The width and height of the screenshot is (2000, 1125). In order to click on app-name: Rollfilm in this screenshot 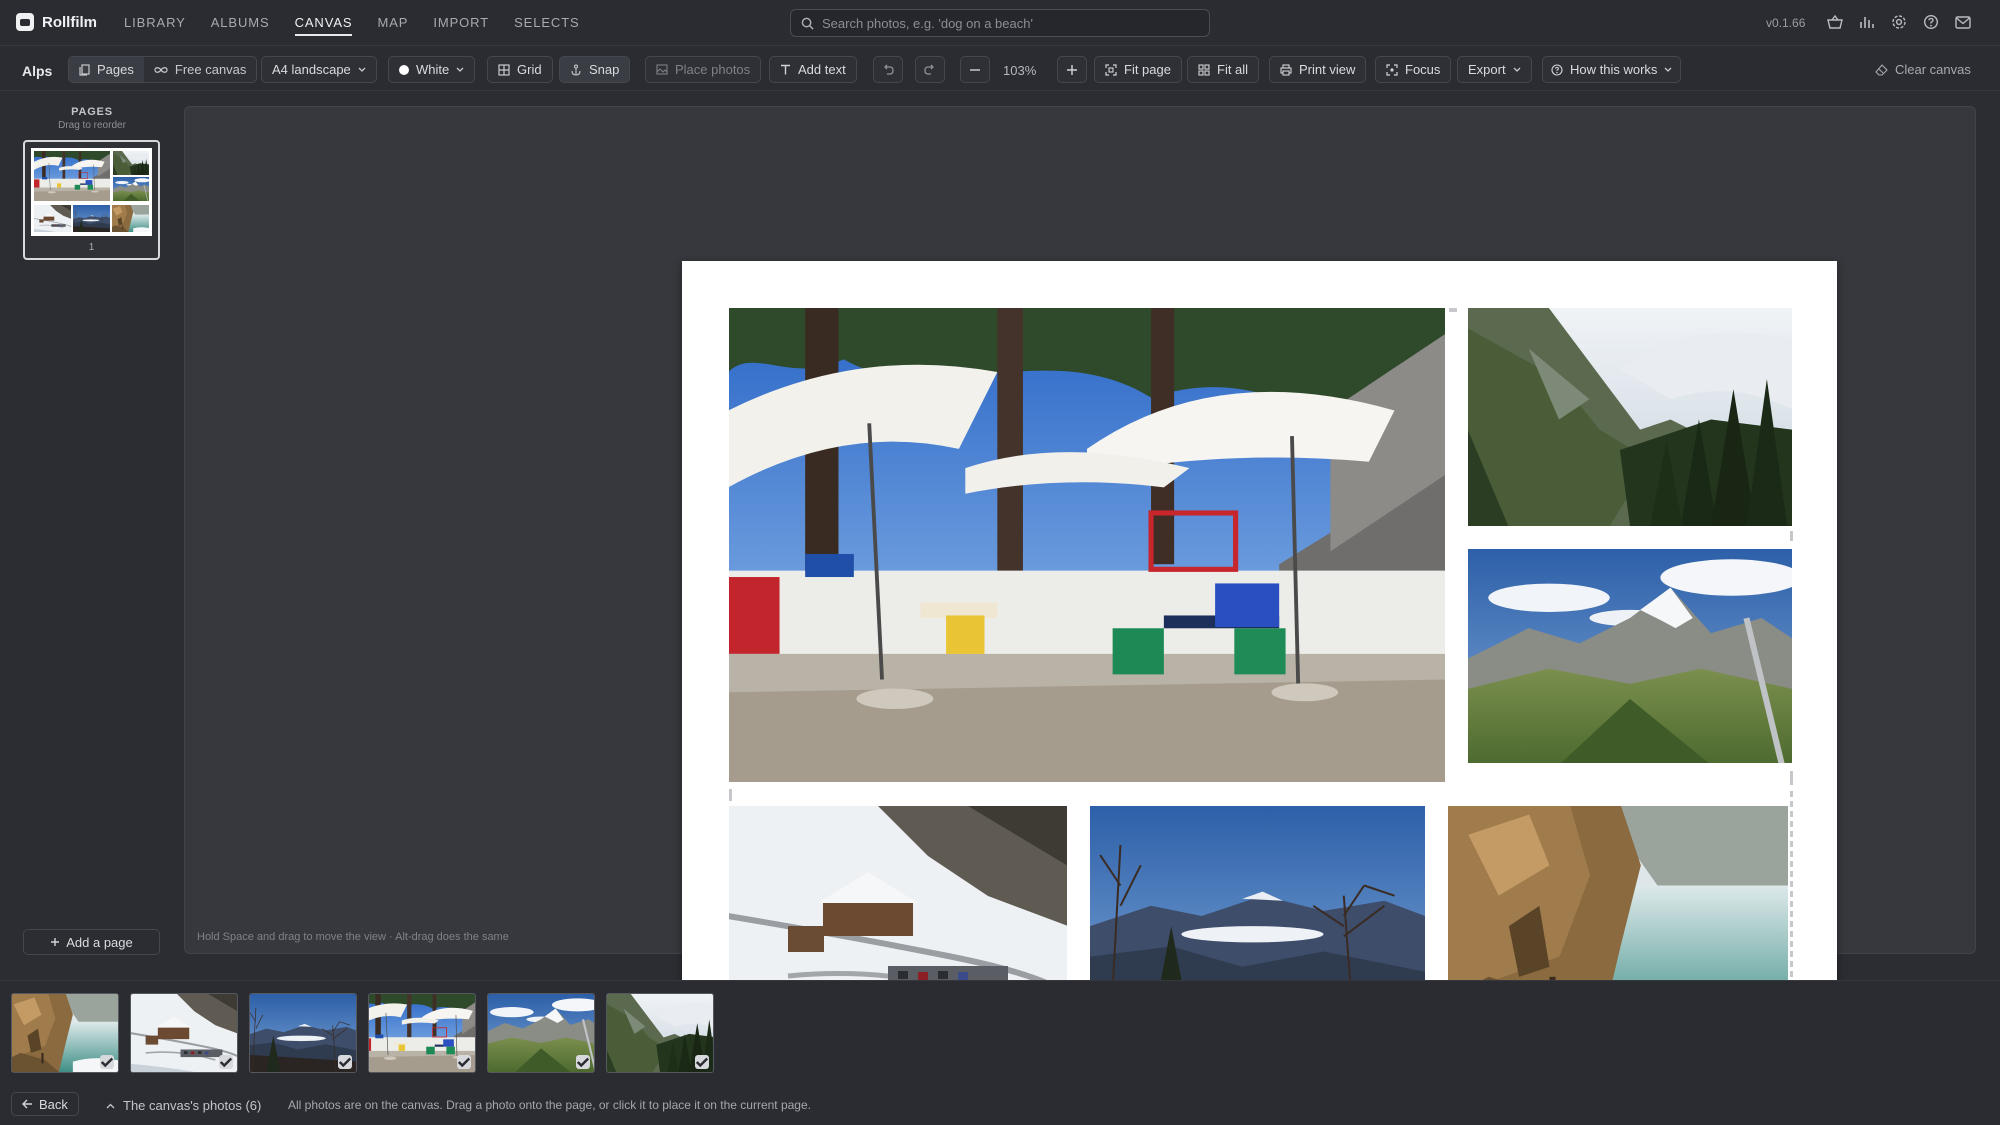, I will do `click(69, 22)`.